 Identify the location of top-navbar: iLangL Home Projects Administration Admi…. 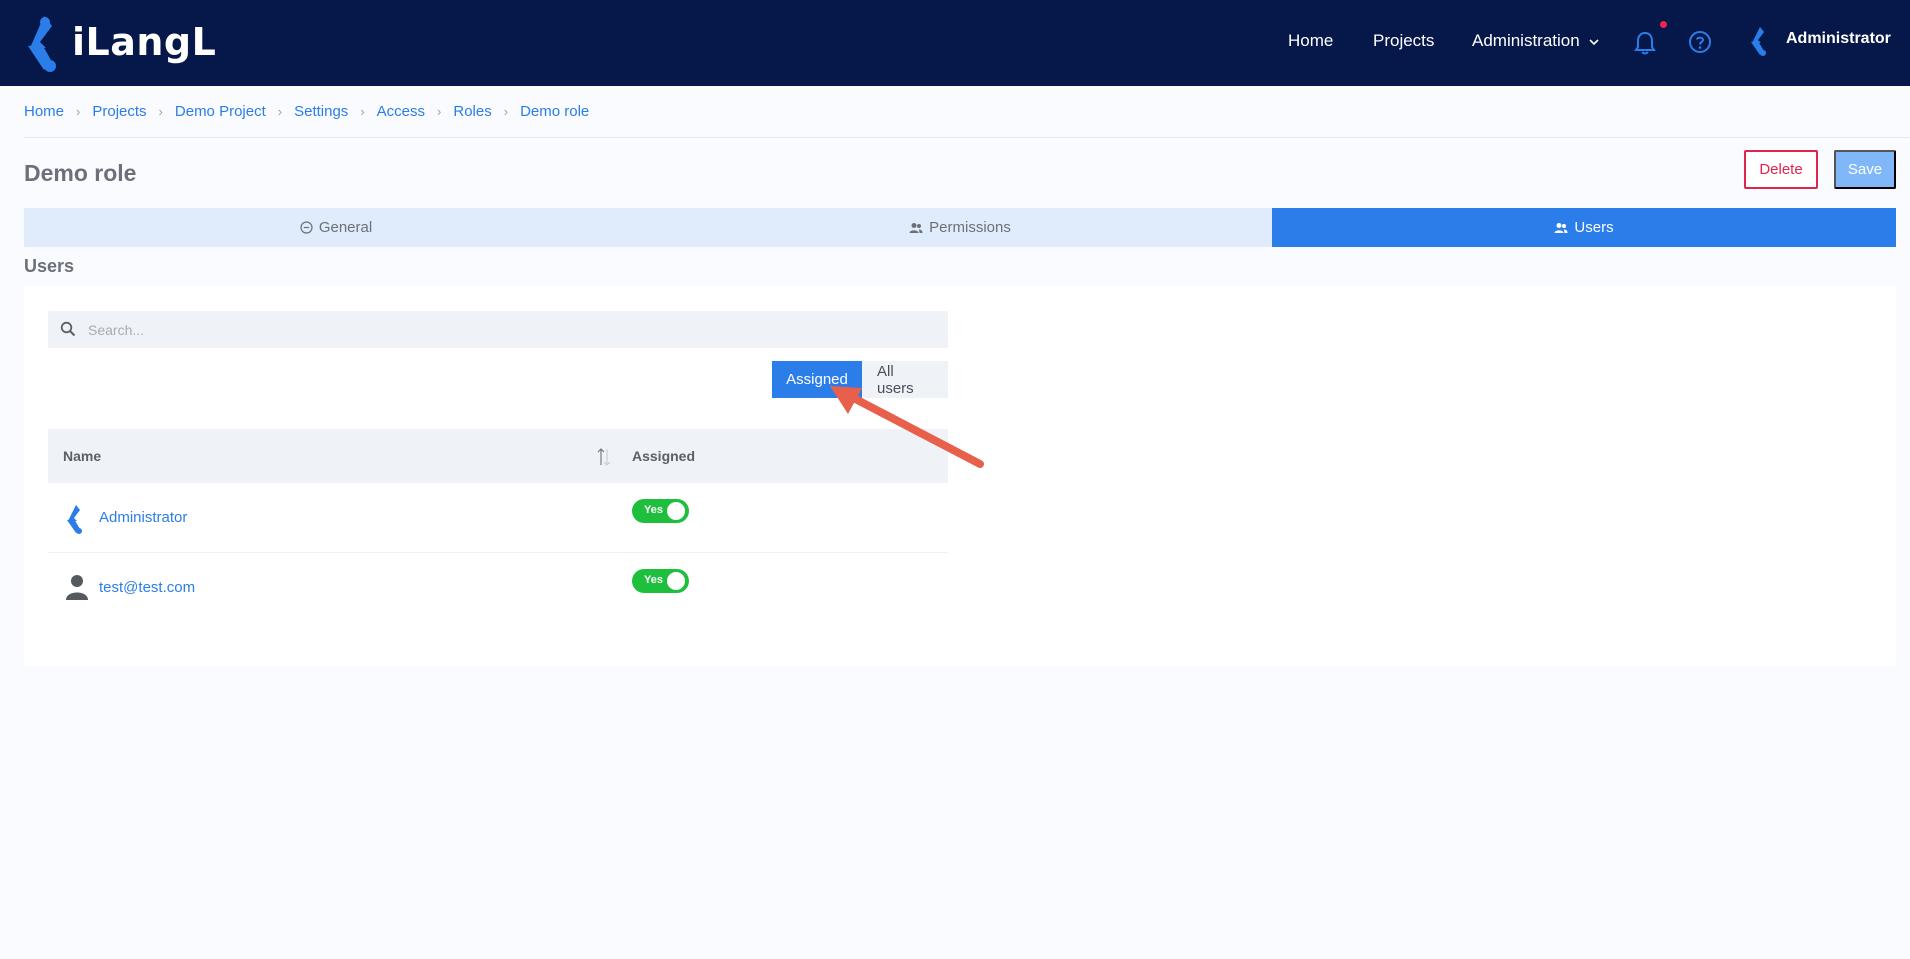
(955, 43).